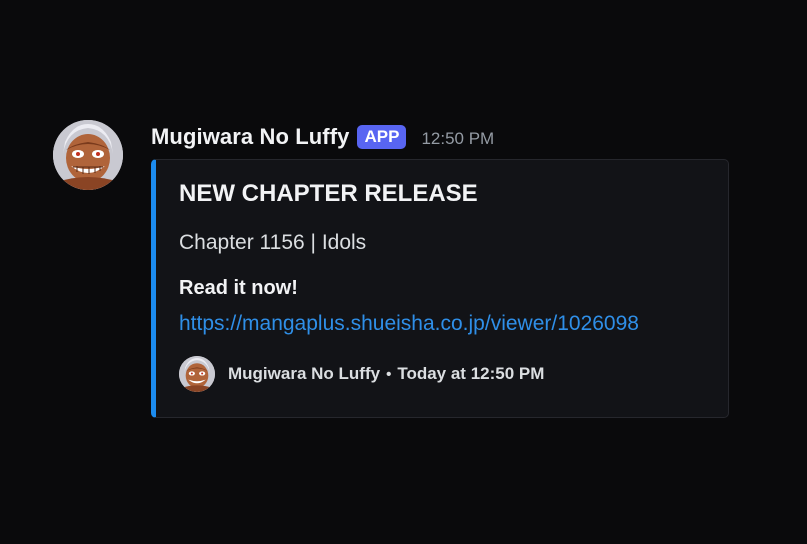 The height and width of the screenshot is (544, 807). Describe the element at coordinates (457, 137) in the screenshot. I see `message-timestamp: 12:50 PM` at that location.